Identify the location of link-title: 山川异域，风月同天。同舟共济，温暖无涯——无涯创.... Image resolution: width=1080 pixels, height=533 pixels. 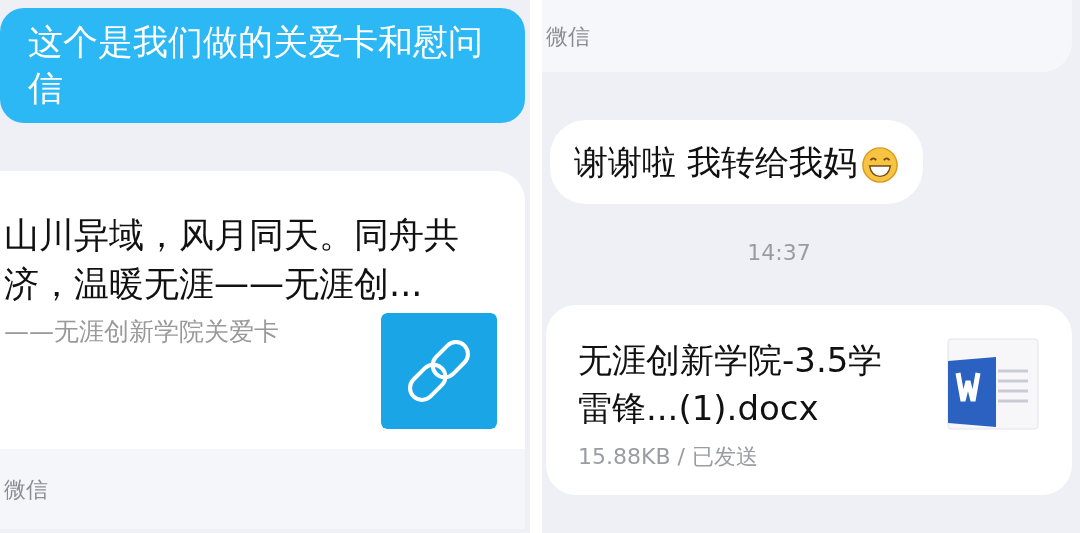
(232, 260).